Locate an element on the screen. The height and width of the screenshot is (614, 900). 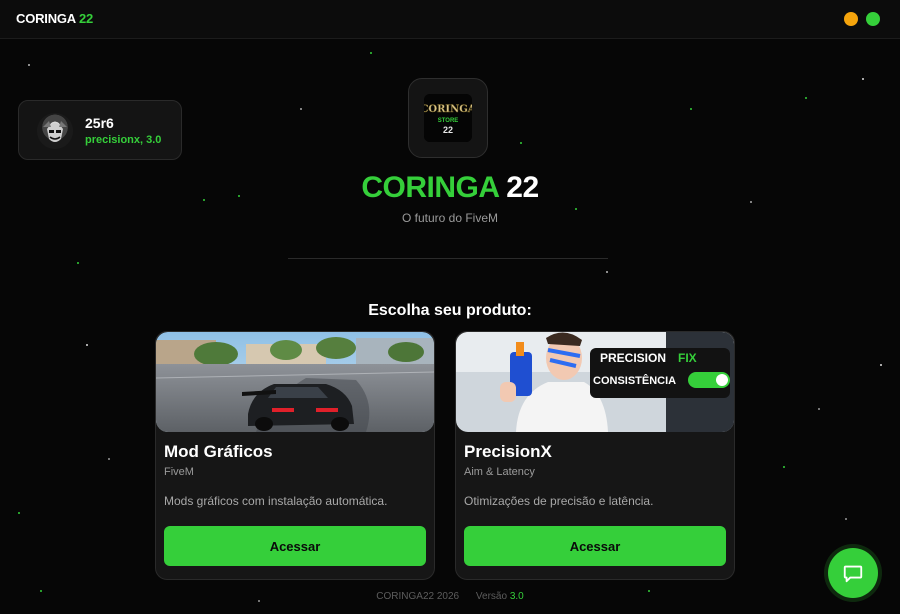
product-description: Otimizações de precisão e latência. is located at coordinates (559, 501).